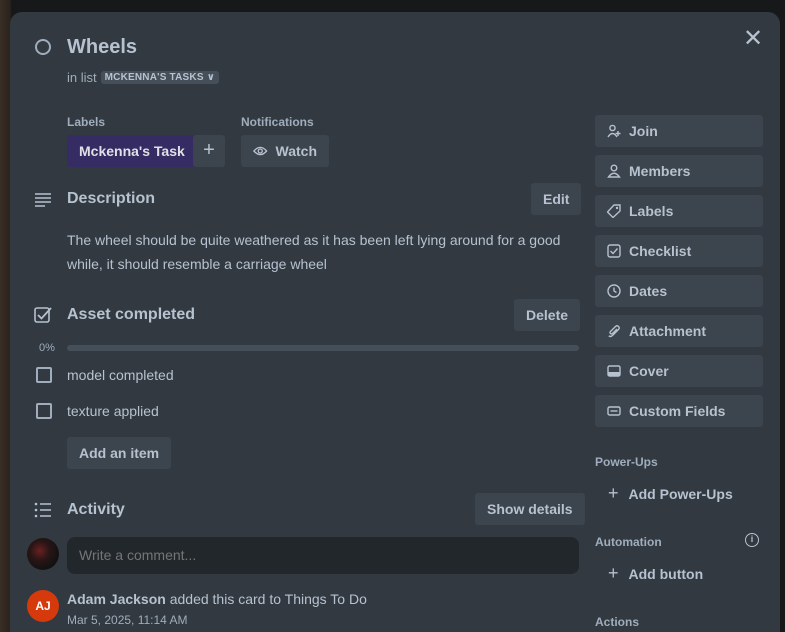 The height and width of the screenshot is (632, 785). Describe the element at coordinates (43, 606) in the screenshot. I see `avatar: AJ` at that location.